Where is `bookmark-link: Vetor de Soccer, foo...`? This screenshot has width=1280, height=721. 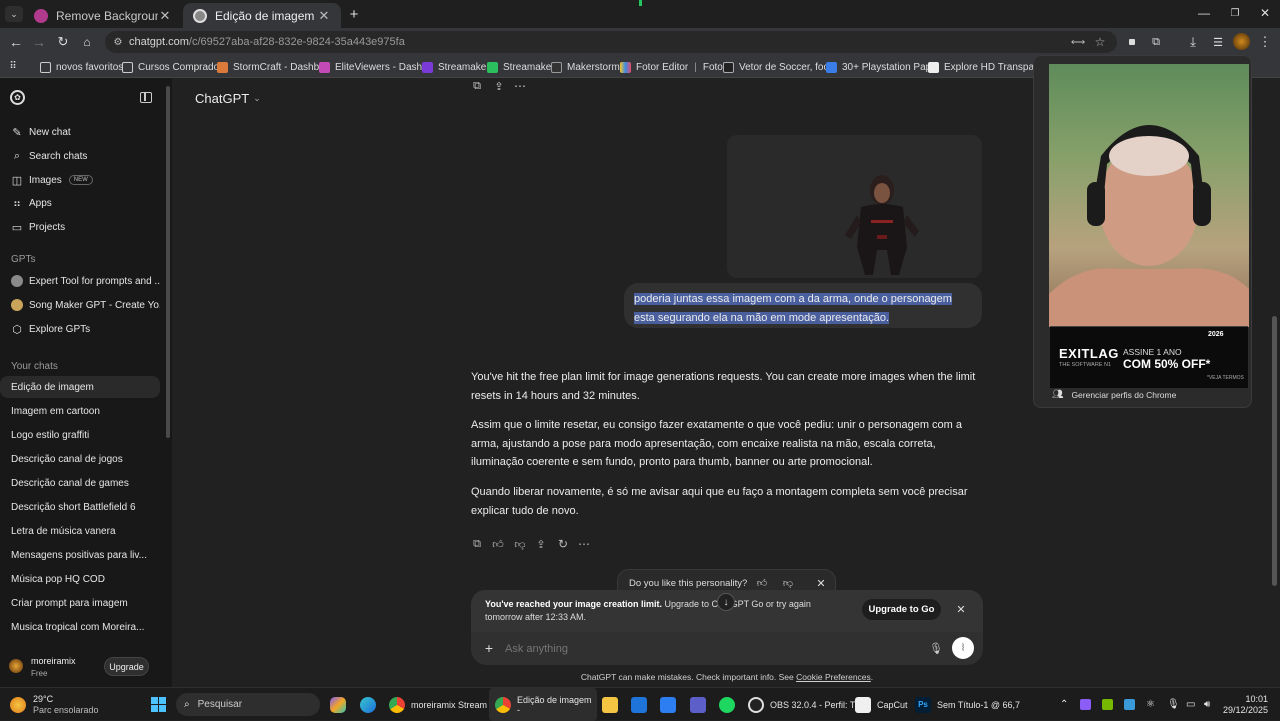 bookmark-link: Vetor de Soccer, foo... is located at coordinates (780, 67).